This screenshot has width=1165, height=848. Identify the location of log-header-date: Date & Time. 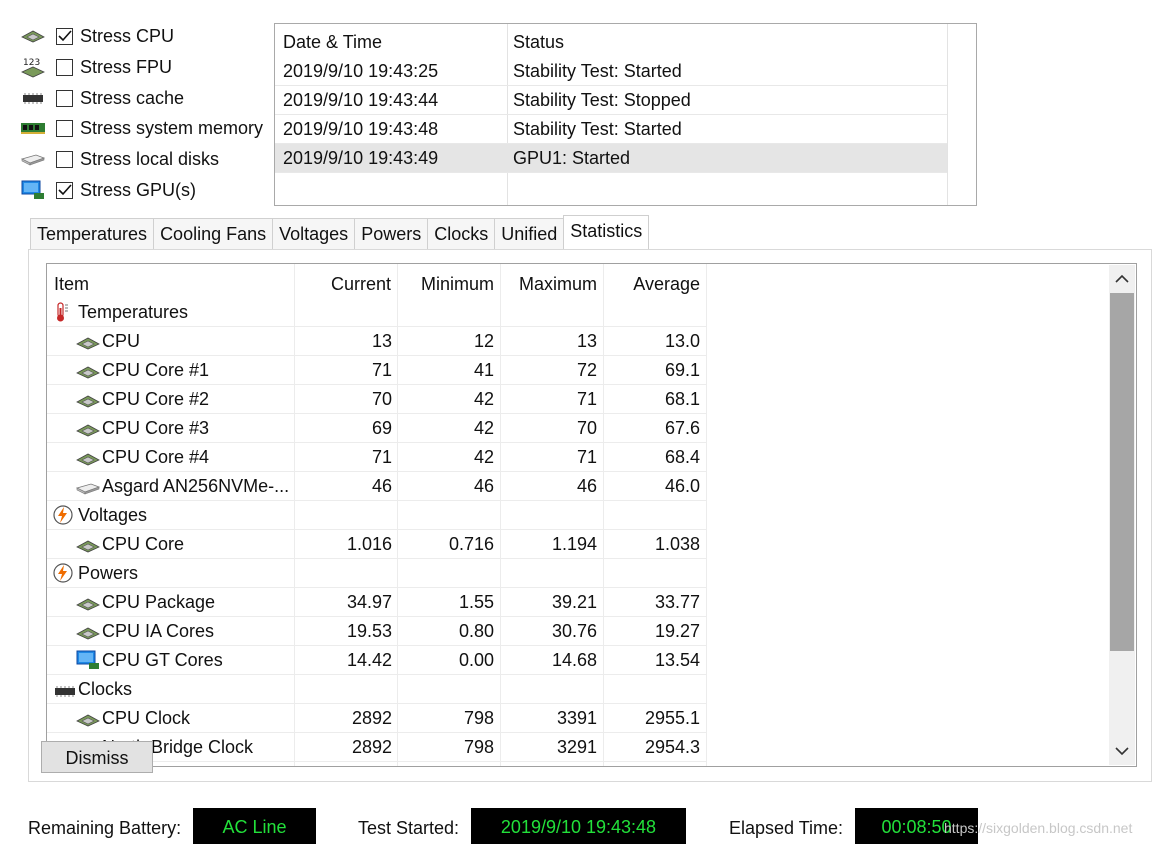
(332, 42).